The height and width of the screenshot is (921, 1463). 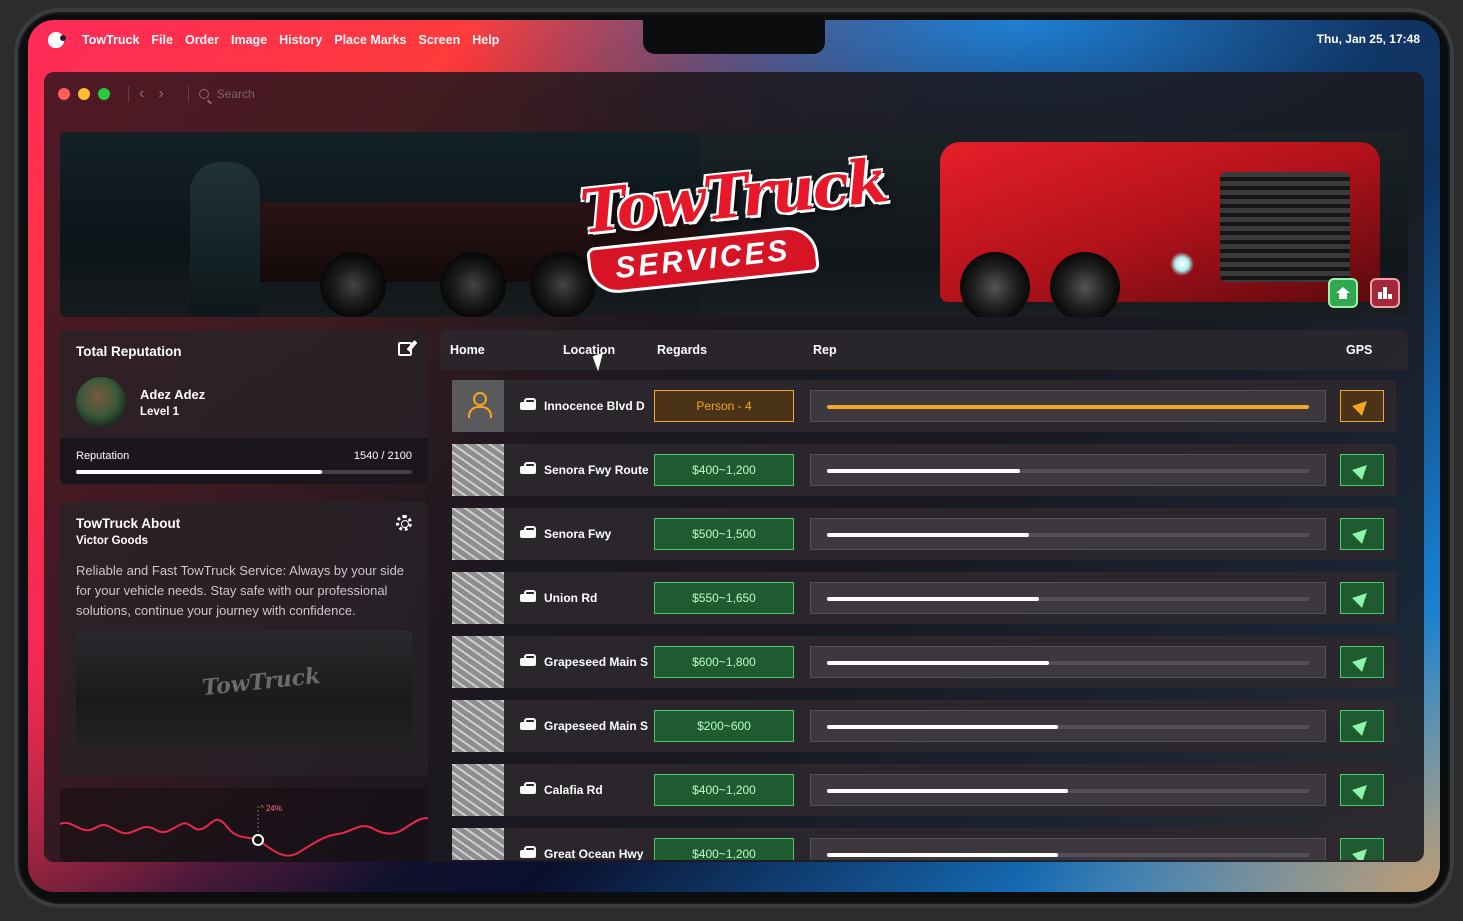 I want to click on header-regards: Regards, so click(x=682, y=350).